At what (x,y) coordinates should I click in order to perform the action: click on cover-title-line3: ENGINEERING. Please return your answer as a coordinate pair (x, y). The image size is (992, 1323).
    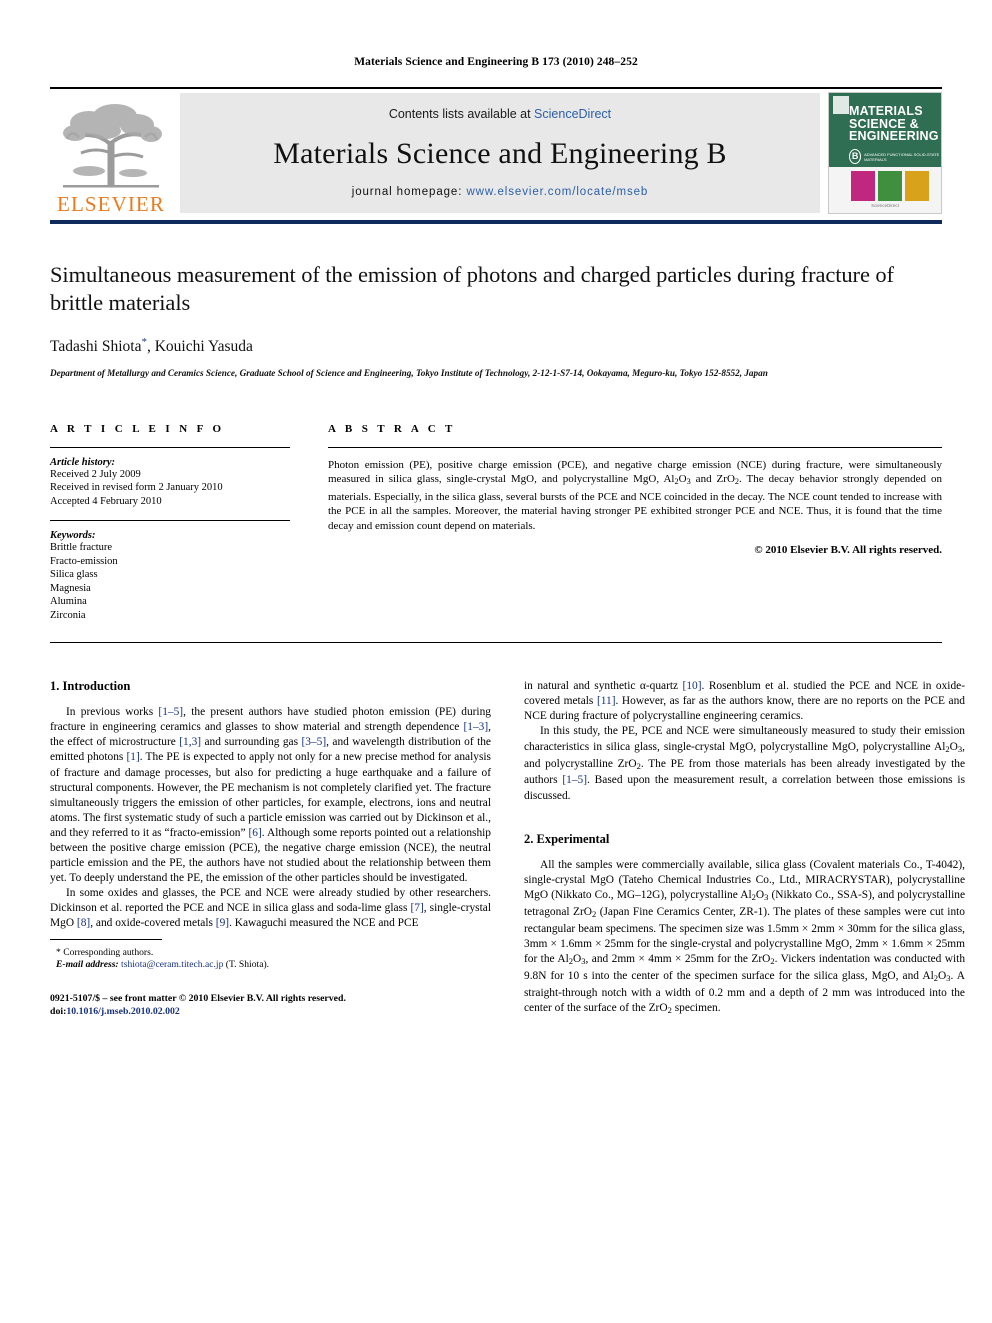
    Looking at the image, I should click on (894, 136).